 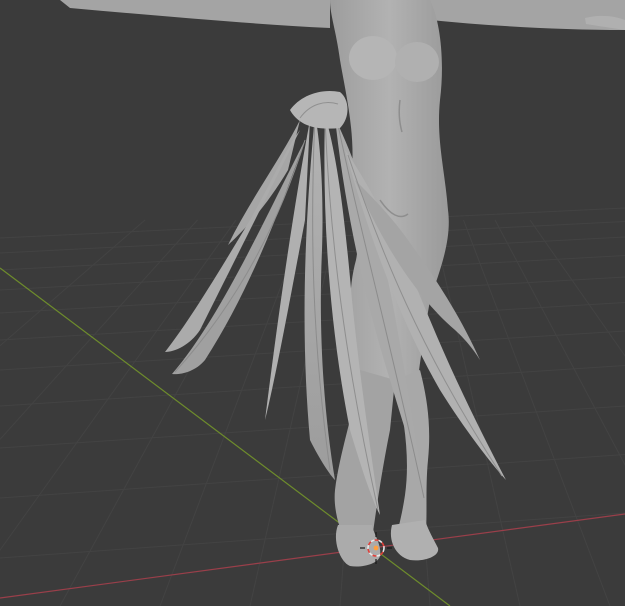 What do you see at coordinates (373, 58) in the screenshot?
I see `chest-left` at bounding box center [373, 58].